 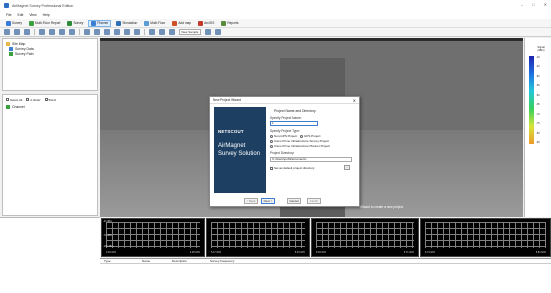 I want to click on column-header-frequency: Survey Frequency, so click(x=236, y=261).